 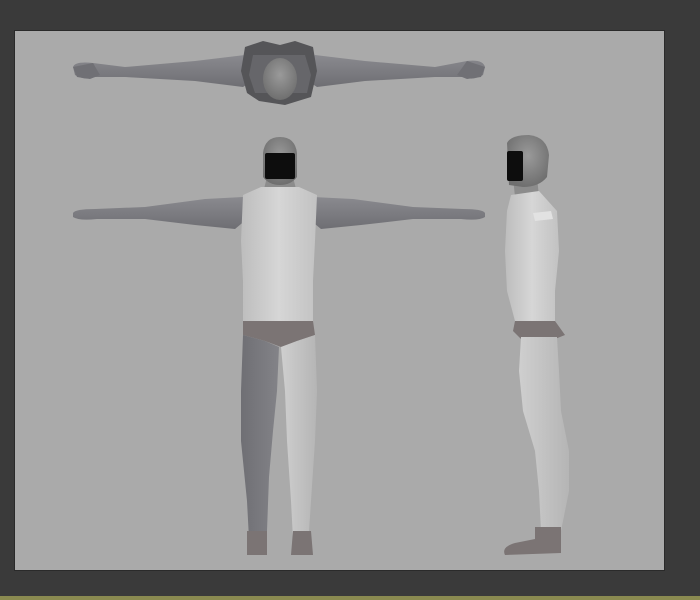 I want to click on front-view-left-leg, so click(x=260, y=437).